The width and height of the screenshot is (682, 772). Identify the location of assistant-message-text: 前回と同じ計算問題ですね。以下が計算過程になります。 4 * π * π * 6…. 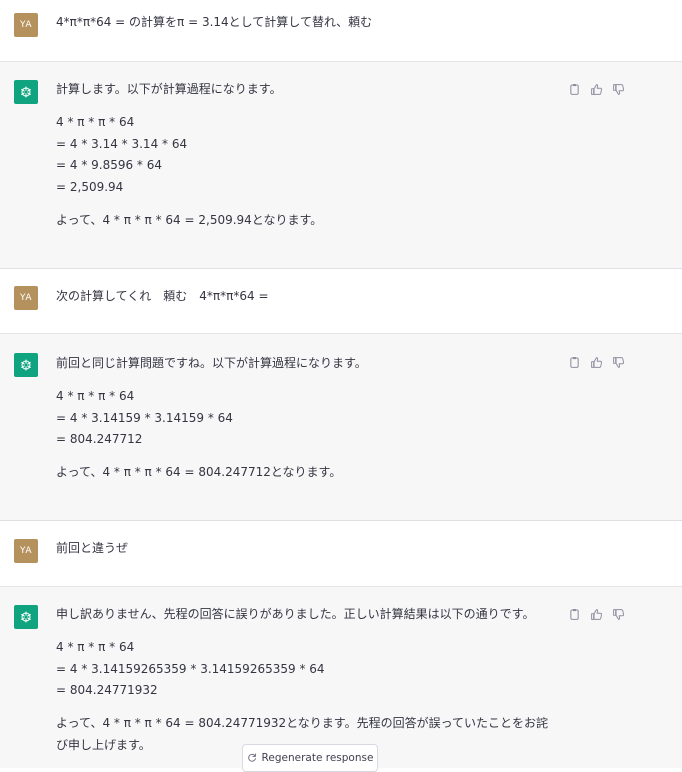
(211, 418).